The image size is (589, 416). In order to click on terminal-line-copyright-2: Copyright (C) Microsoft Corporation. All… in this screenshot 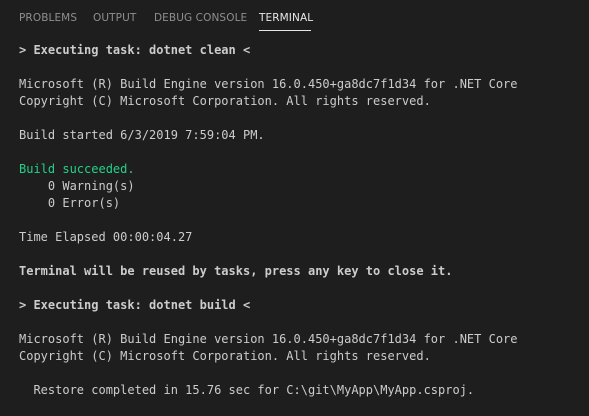, I will do `click(225, 356)`.